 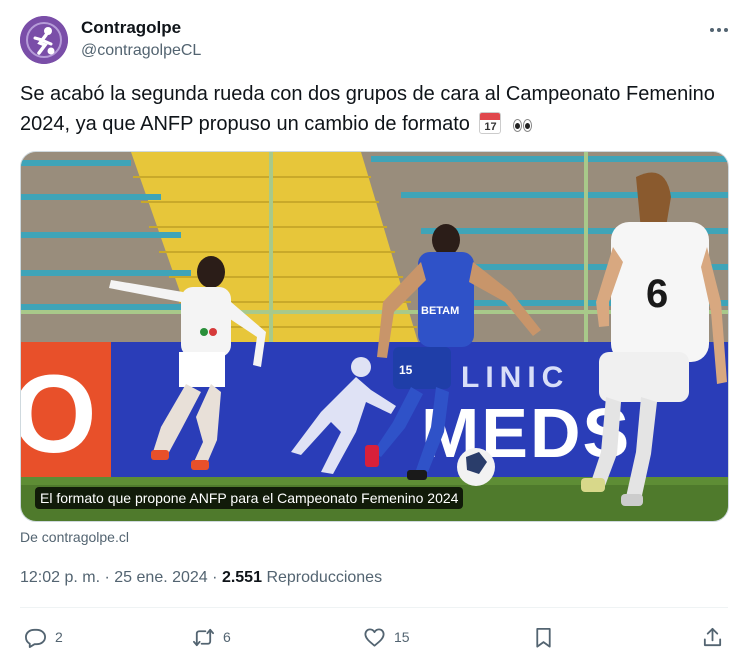 What do you see at coordinates (375, 41) in the screenshot?
I see `tweet-header: Contragolpe @contragolpeCL` at bounding box center [375, 41].